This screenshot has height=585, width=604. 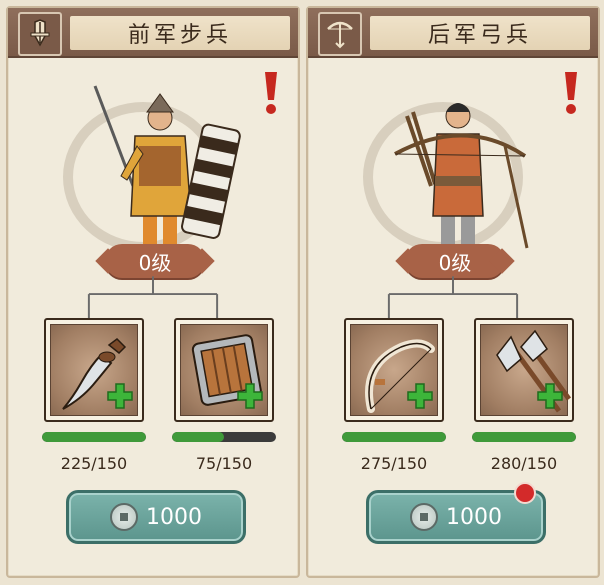 What do you see at coordinates (480, 33) in the screenshot?
I see `unit-title: 后军弓兵` at bounding box center [480, 33].